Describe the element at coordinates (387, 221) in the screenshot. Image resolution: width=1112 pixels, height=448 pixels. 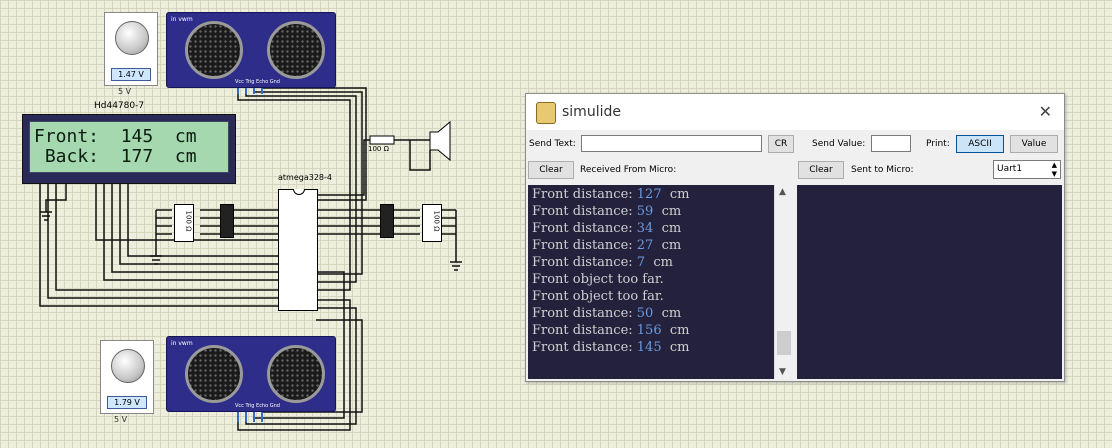
I see `switch-block-right` at that location.